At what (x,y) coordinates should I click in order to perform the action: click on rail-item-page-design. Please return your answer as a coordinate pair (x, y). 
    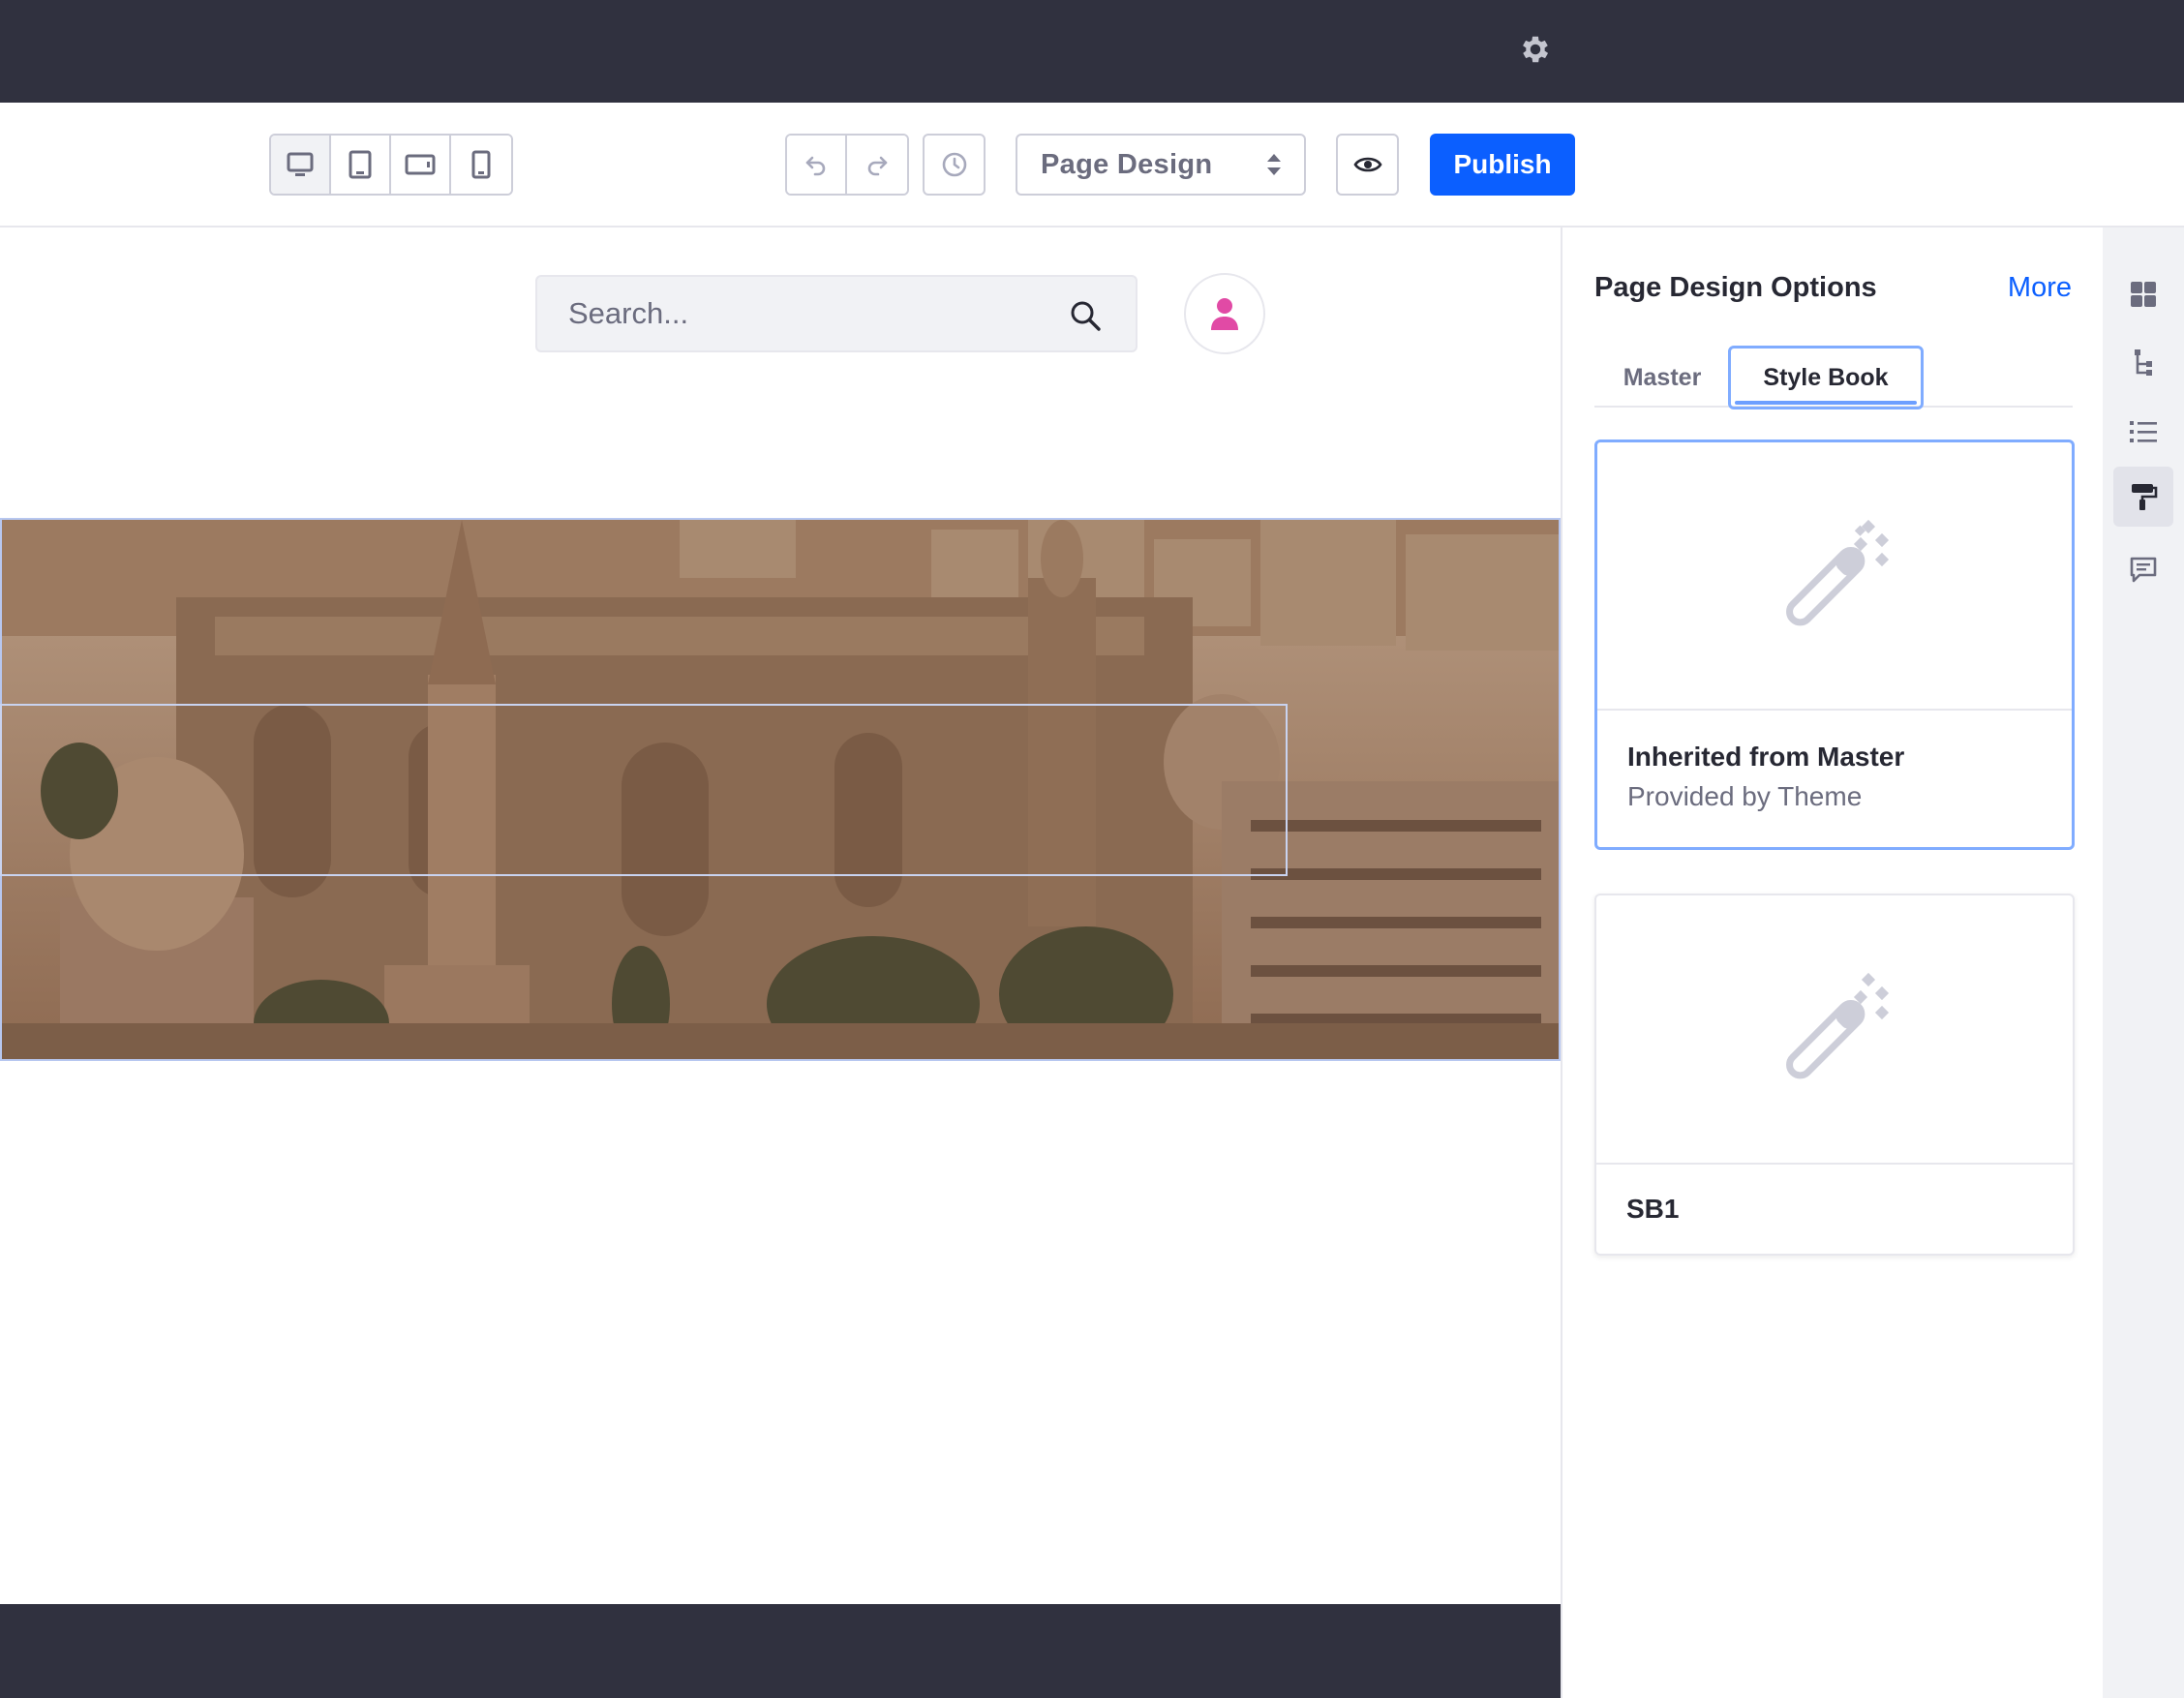
    Looking at the image, I should click on (2143, 497).